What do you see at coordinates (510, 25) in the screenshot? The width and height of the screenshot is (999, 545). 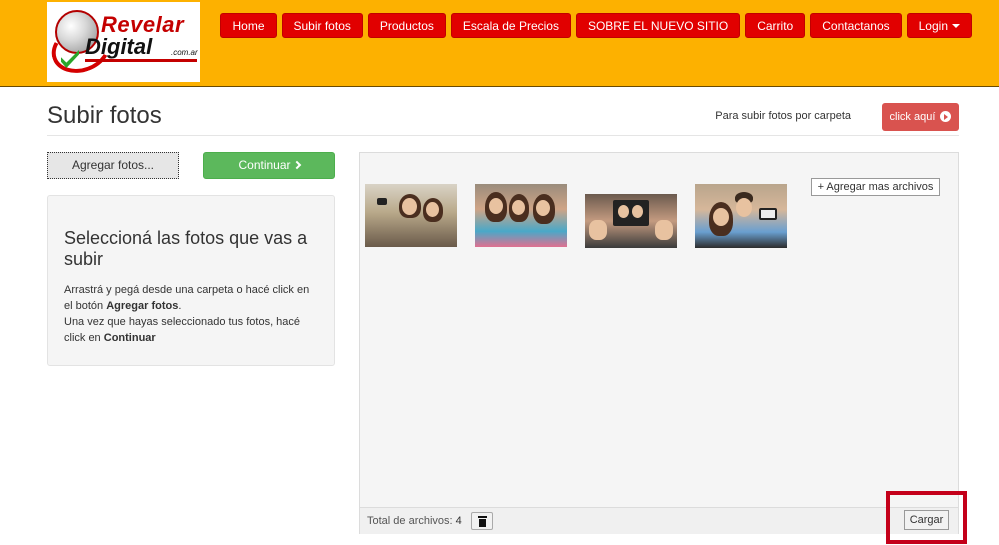 I see `nav-escala-precios: Escala de Precios` at bounding box center [510, 25].